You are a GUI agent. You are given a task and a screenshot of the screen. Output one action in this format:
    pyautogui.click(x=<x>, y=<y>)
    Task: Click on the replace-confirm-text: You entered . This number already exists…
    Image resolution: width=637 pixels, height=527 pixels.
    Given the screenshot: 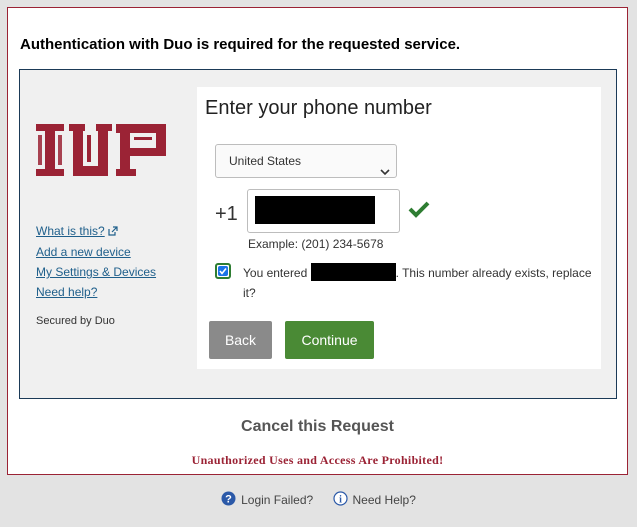 What is the action you would take?
    pyautogui.click(x=405, y=283)
    